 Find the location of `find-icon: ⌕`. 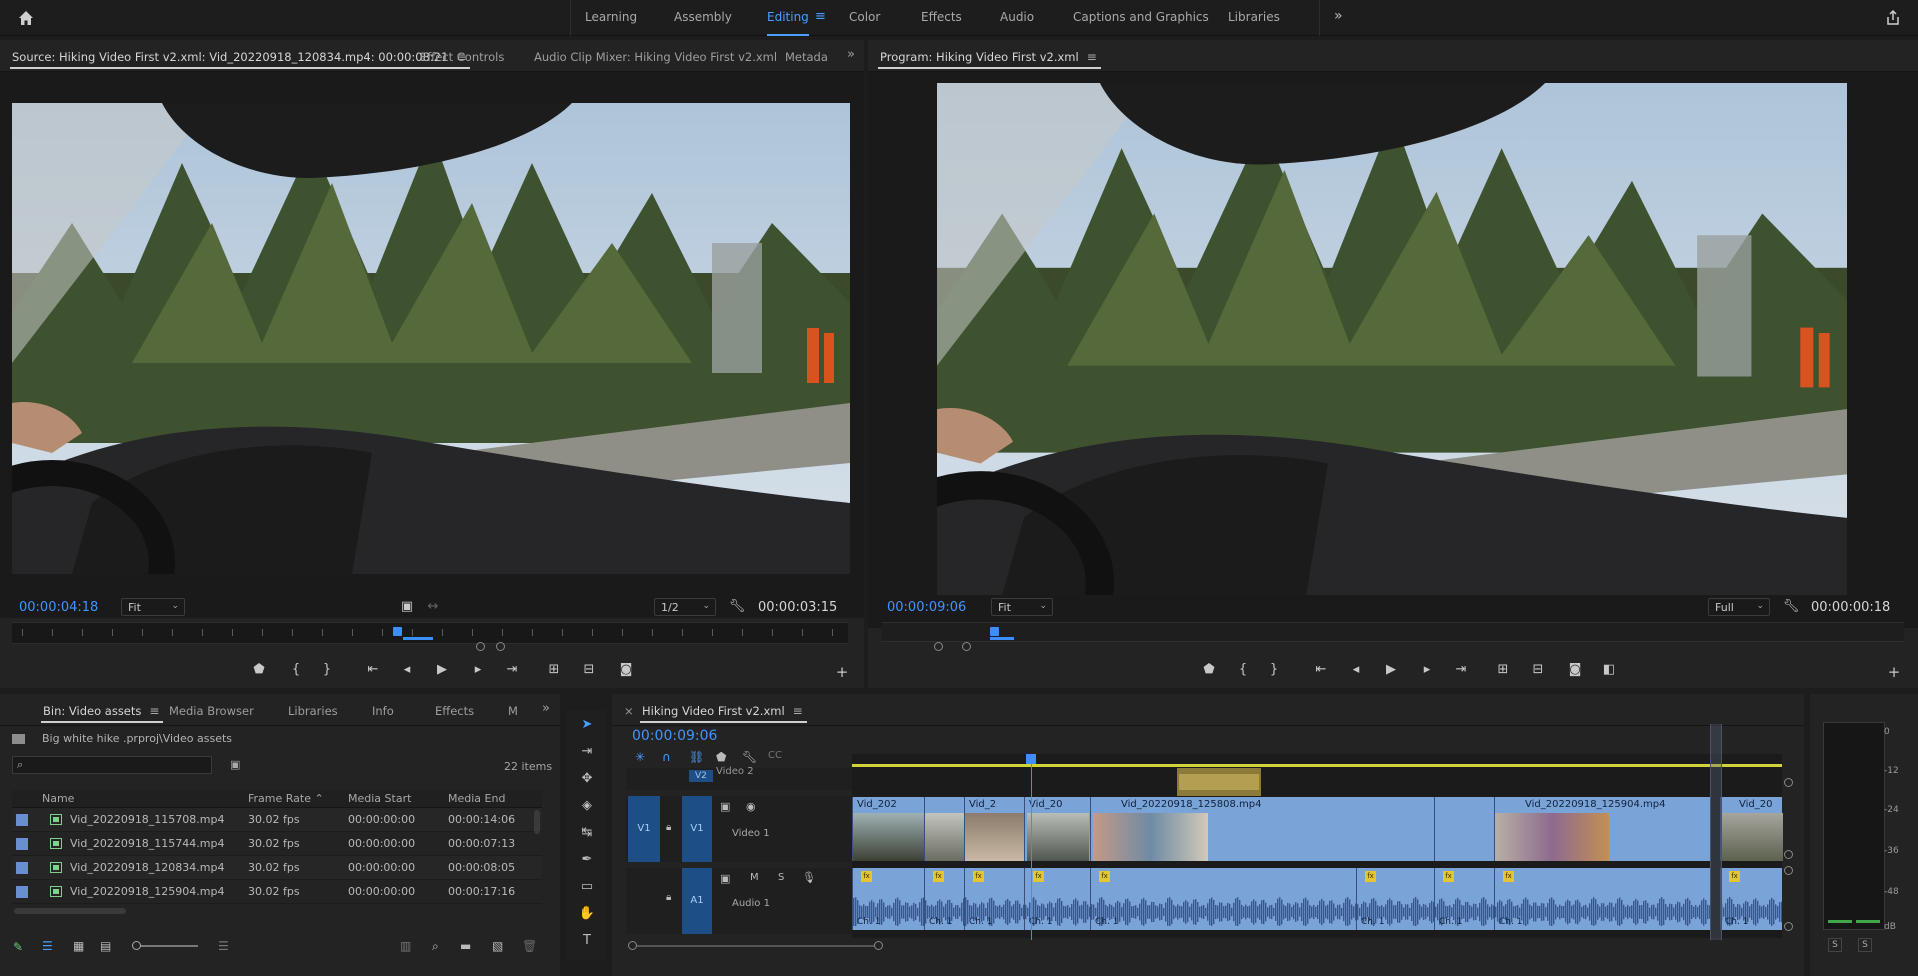

find-icon: ⌕ is located at coordinates (435, 946).